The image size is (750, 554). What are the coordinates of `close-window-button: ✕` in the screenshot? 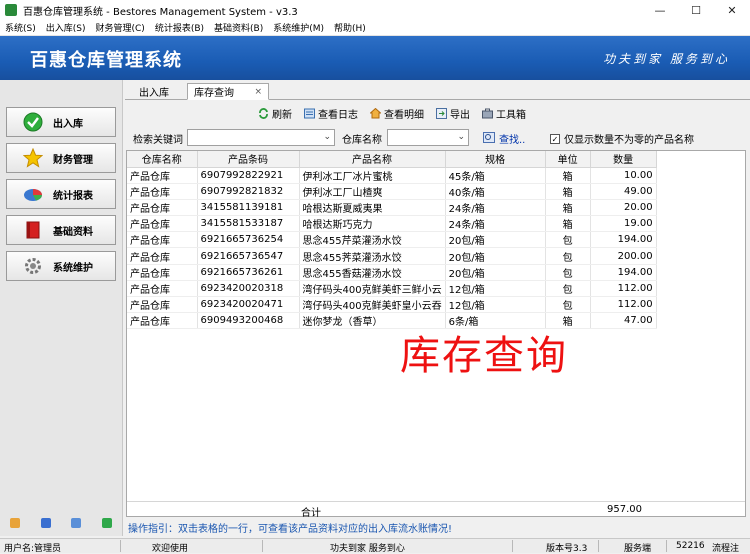 It's located at (732, 10).